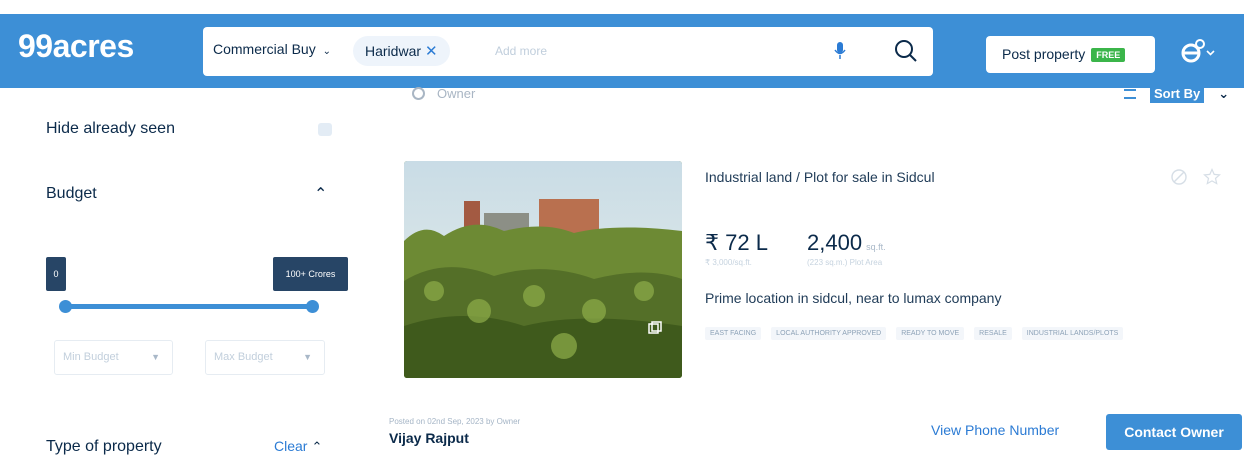 The width and height of the screenshot is (1244, 462). I want to click on search-bar: Commercial Buy ⌄ Haridwar ✕, so click(568, 51).